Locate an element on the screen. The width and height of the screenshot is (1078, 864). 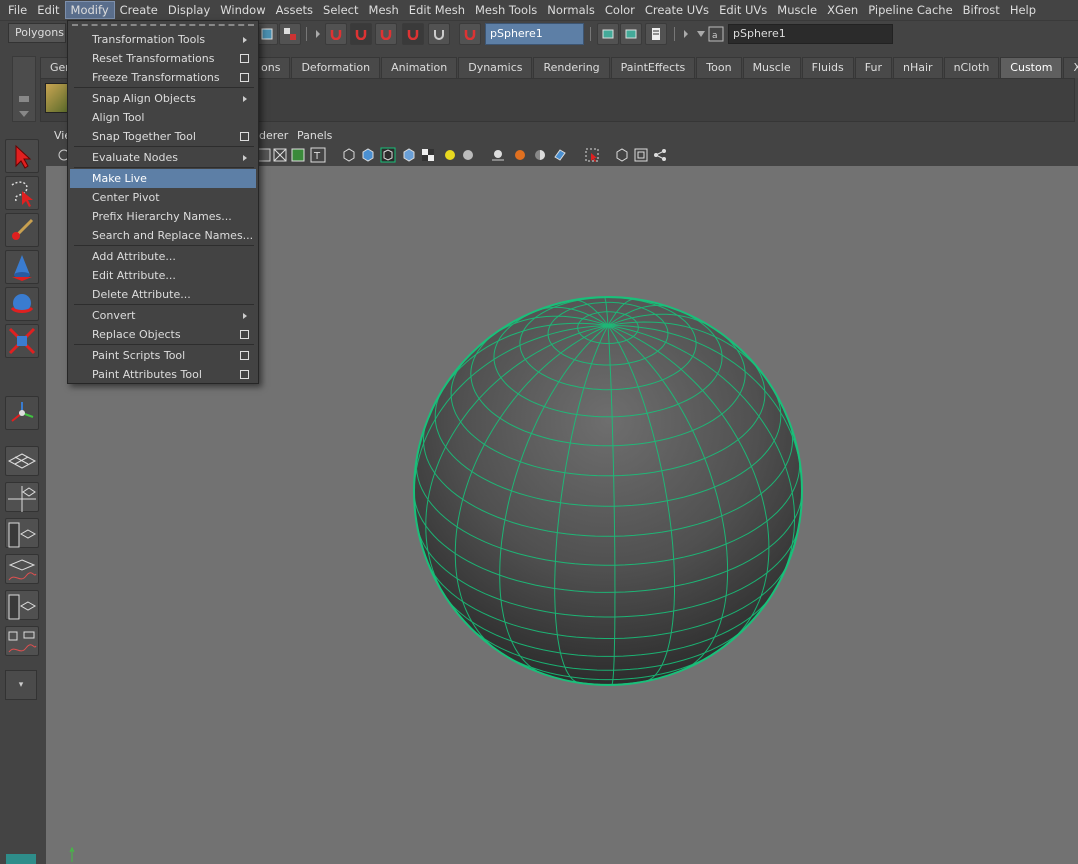
menu-create: Create is located at coordinates (139, 10).